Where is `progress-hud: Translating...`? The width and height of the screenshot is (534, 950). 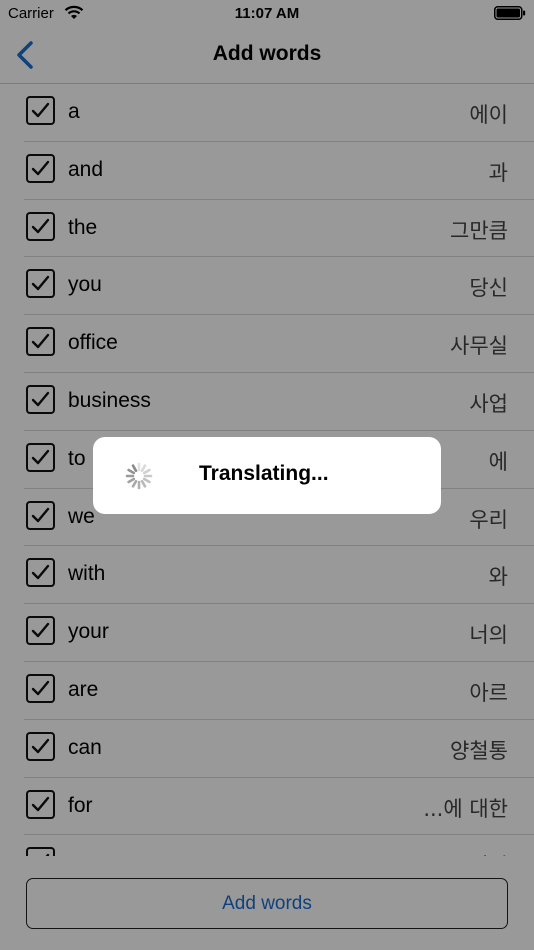 progress-hud: Translating... is located at coordinates (267, 475).